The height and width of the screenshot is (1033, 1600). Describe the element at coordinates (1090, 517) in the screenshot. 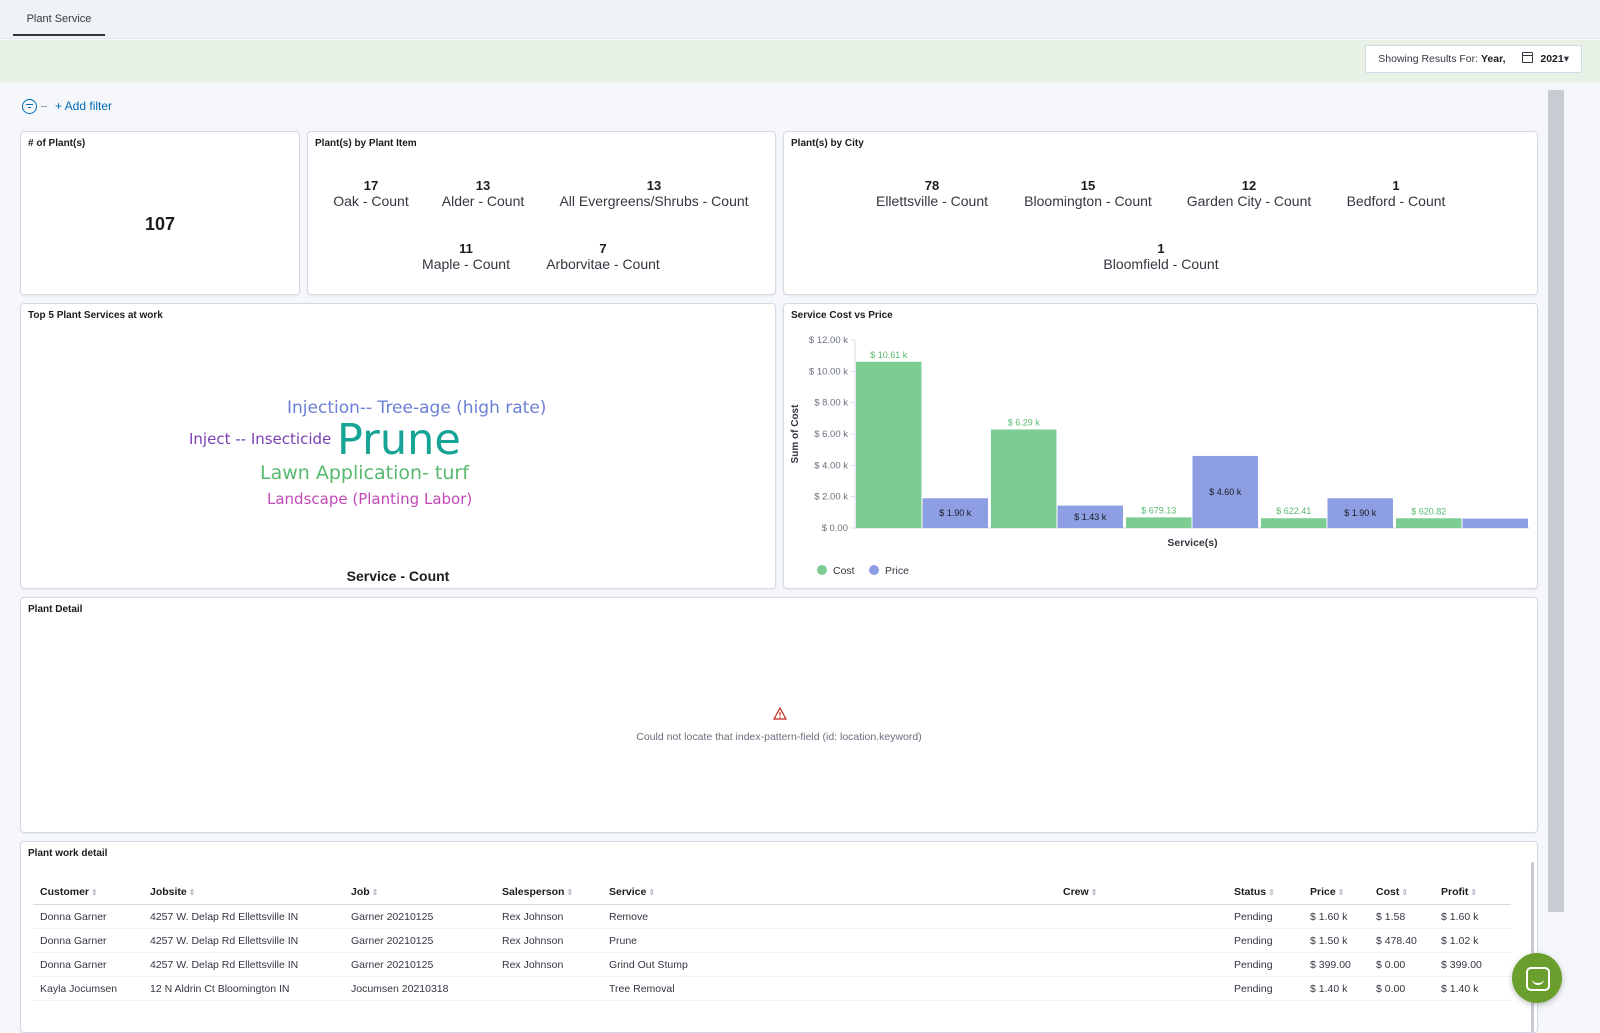

I see `data-label: $ 1.43 k` at that location.